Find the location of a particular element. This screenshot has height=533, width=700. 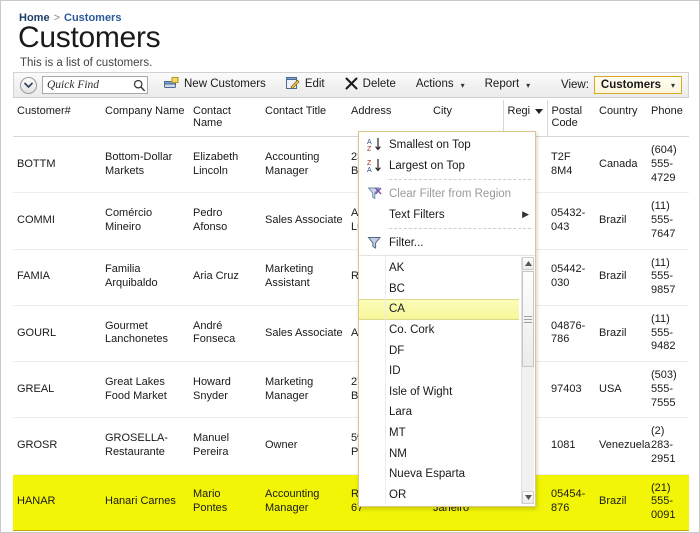

col-header-region-label: Regi is located at coordinates (519, 111).